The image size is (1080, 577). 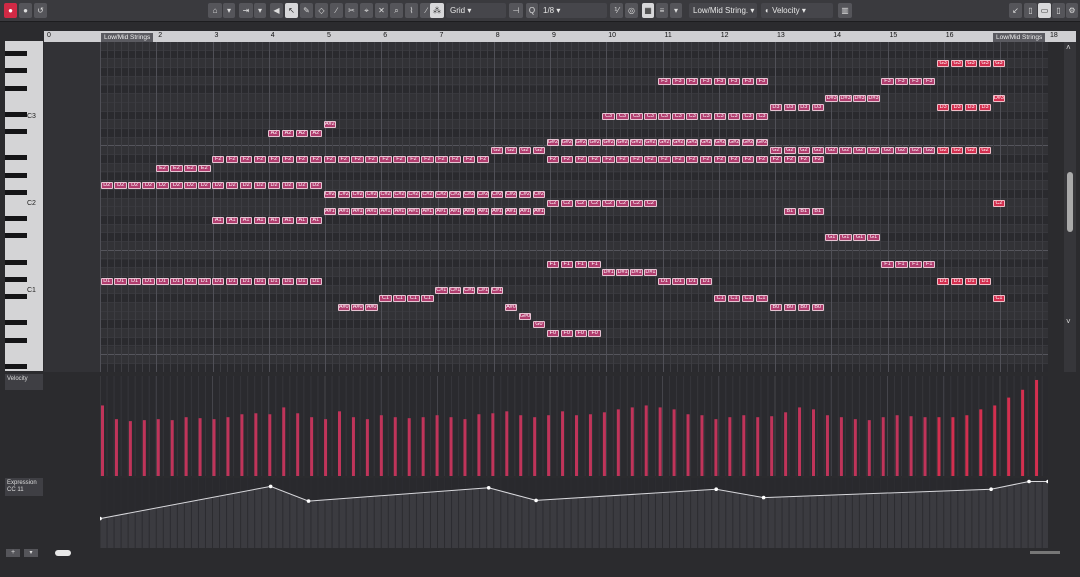 I want to click on midi-note: D#1, so click(x=608, y=273).